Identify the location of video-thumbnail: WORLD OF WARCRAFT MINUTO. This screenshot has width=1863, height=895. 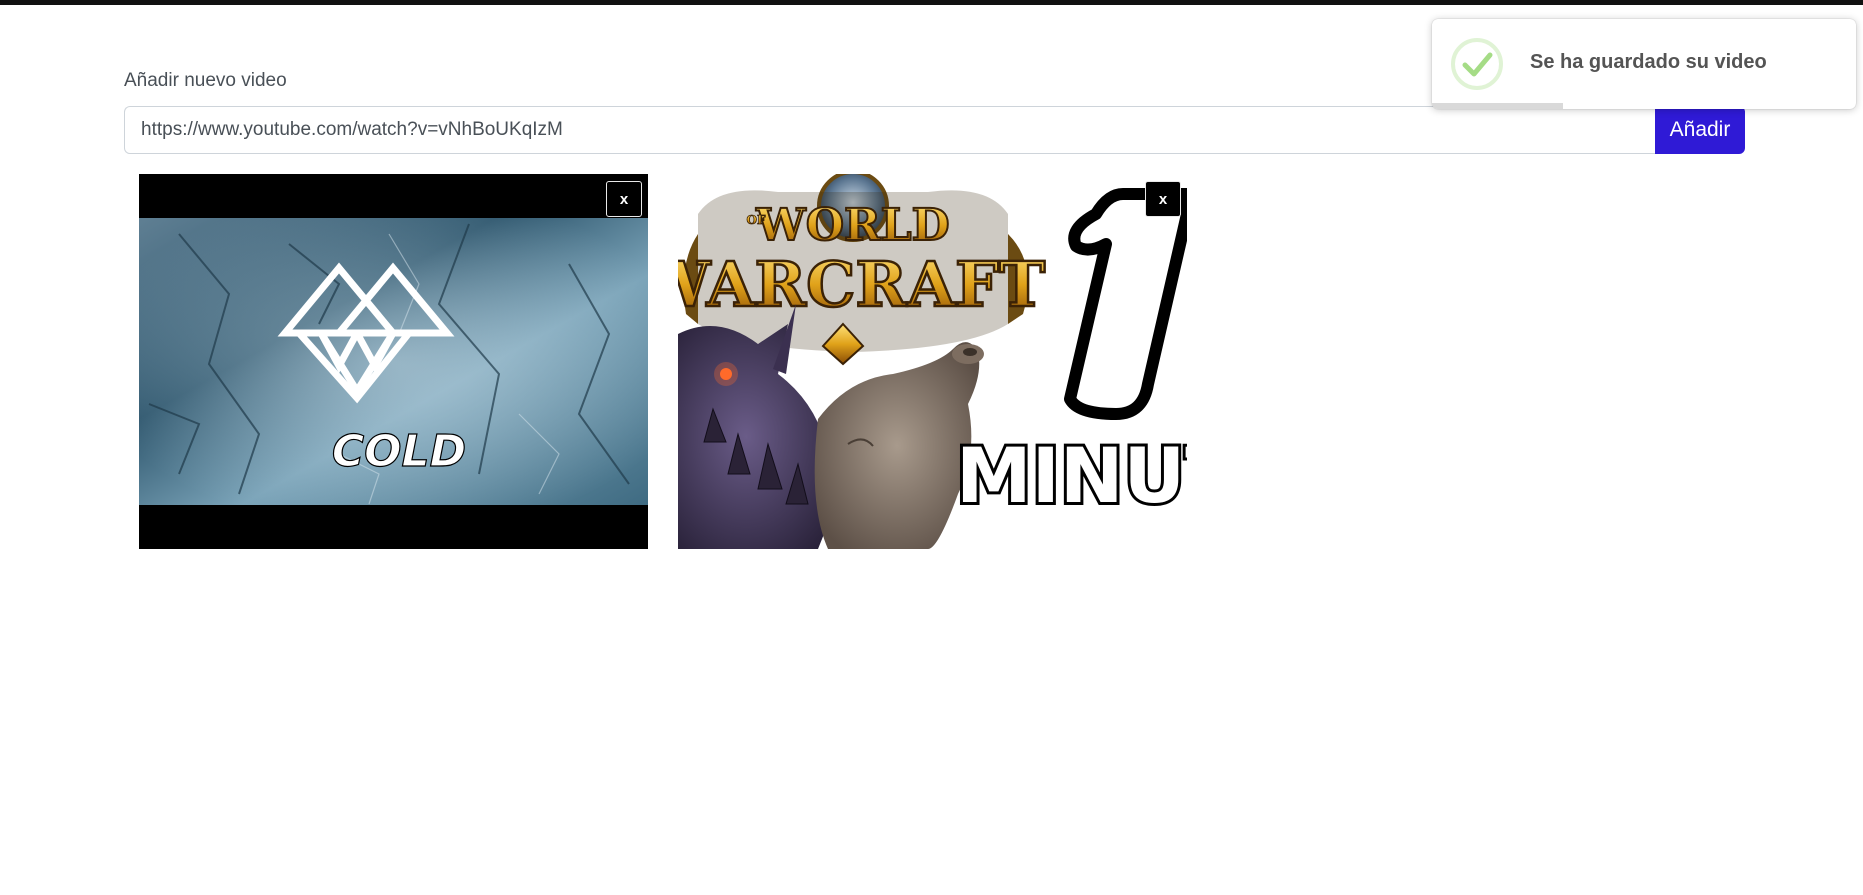
(932, 361).